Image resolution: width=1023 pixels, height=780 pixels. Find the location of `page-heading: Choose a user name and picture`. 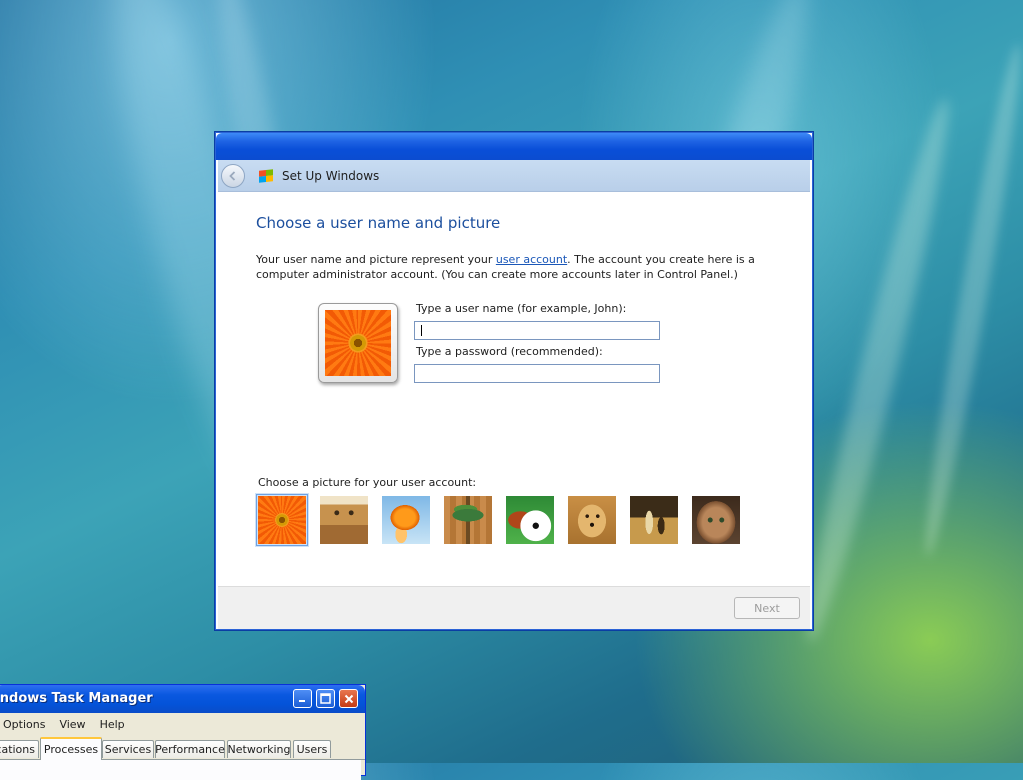

page-heading: Choose a user name and picture is located at coordinates (378, 223).